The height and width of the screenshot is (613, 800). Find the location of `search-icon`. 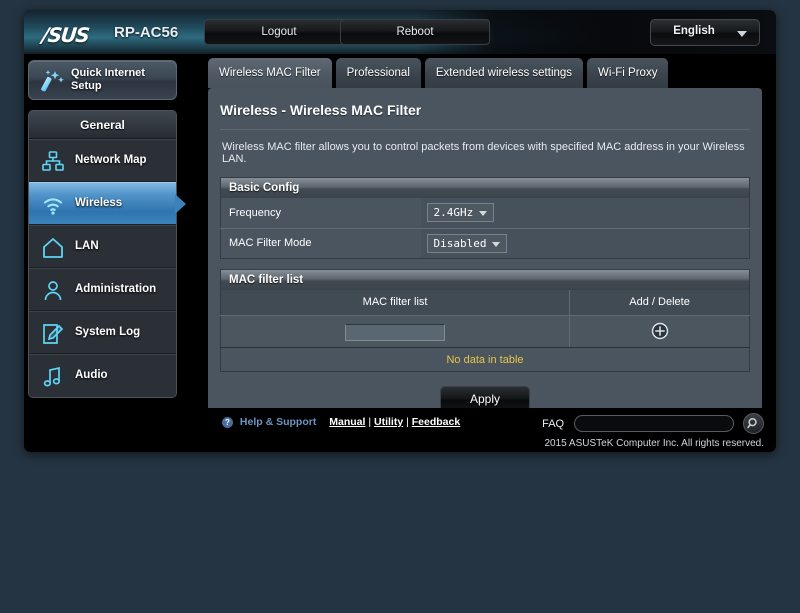

search-icon is located at coordinates (752, 423).